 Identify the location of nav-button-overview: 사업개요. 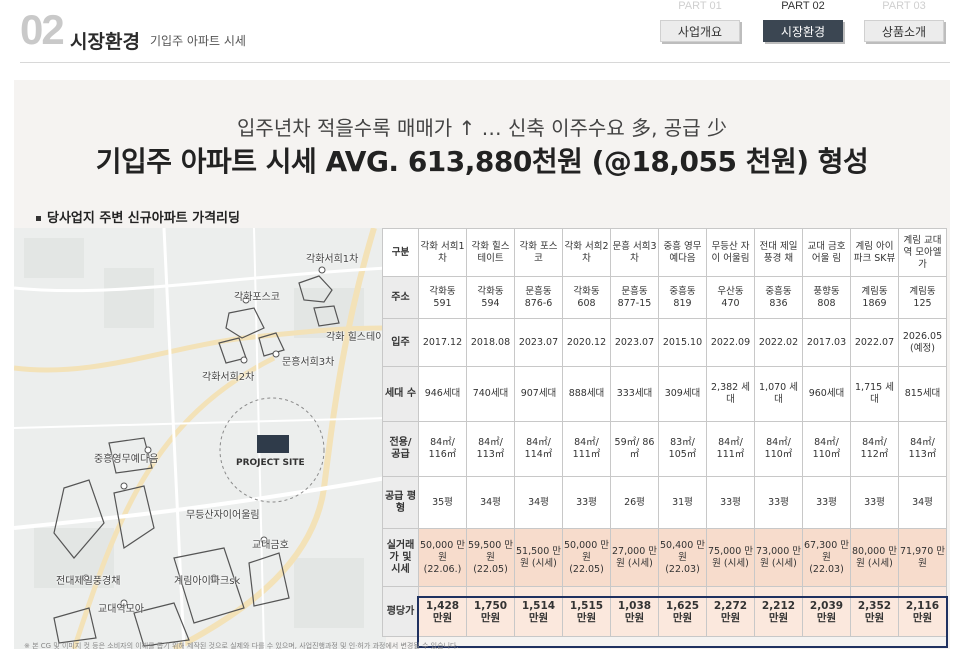
(700, 31).